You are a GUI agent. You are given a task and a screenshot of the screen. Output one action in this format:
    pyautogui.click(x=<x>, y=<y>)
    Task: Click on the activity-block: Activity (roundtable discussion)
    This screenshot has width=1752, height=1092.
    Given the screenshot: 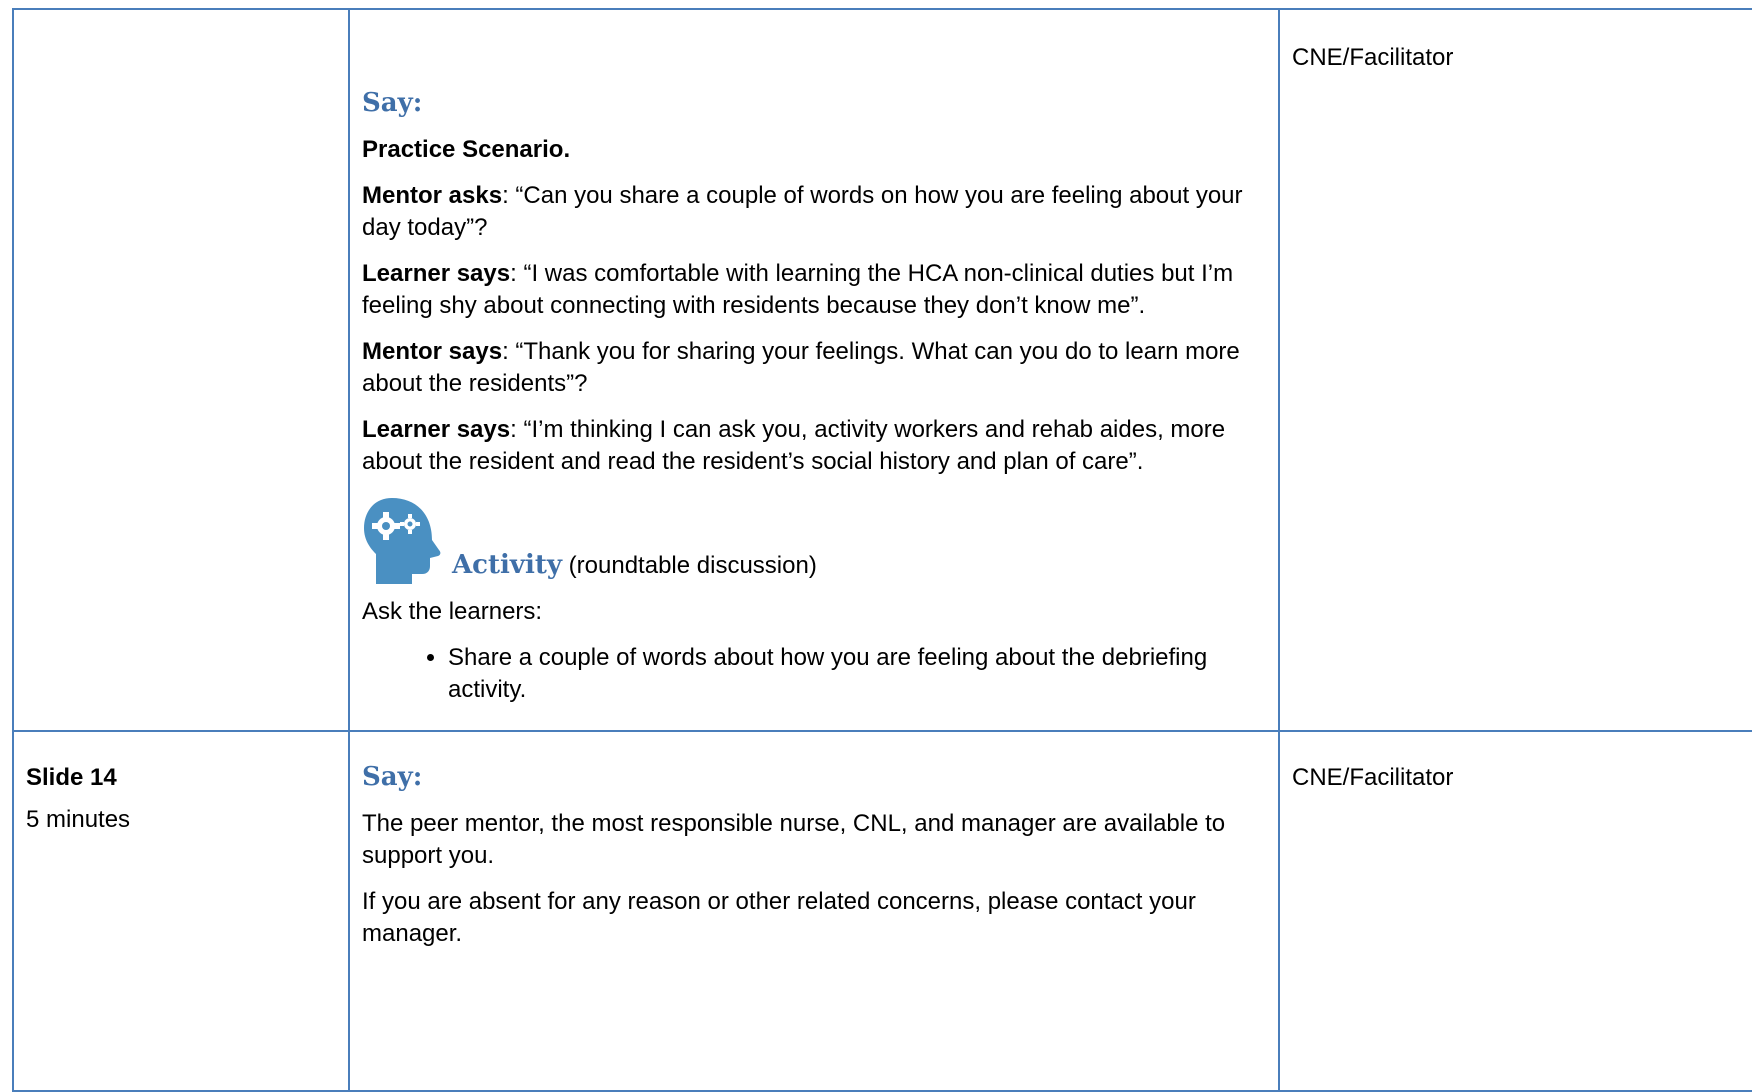 What is the action you would take?
    pyautogui.click(x=806, y=536)
    